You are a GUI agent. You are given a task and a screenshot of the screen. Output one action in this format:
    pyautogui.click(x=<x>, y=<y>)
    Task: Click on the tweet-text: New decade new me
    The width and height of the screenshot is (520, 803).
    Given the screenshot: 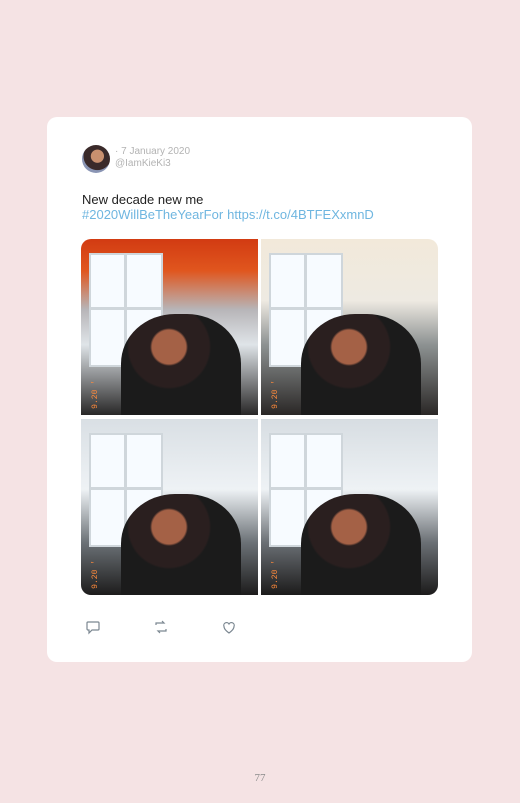 What is the action you would take?
    pyautogui.click(x=143, y=199)
    